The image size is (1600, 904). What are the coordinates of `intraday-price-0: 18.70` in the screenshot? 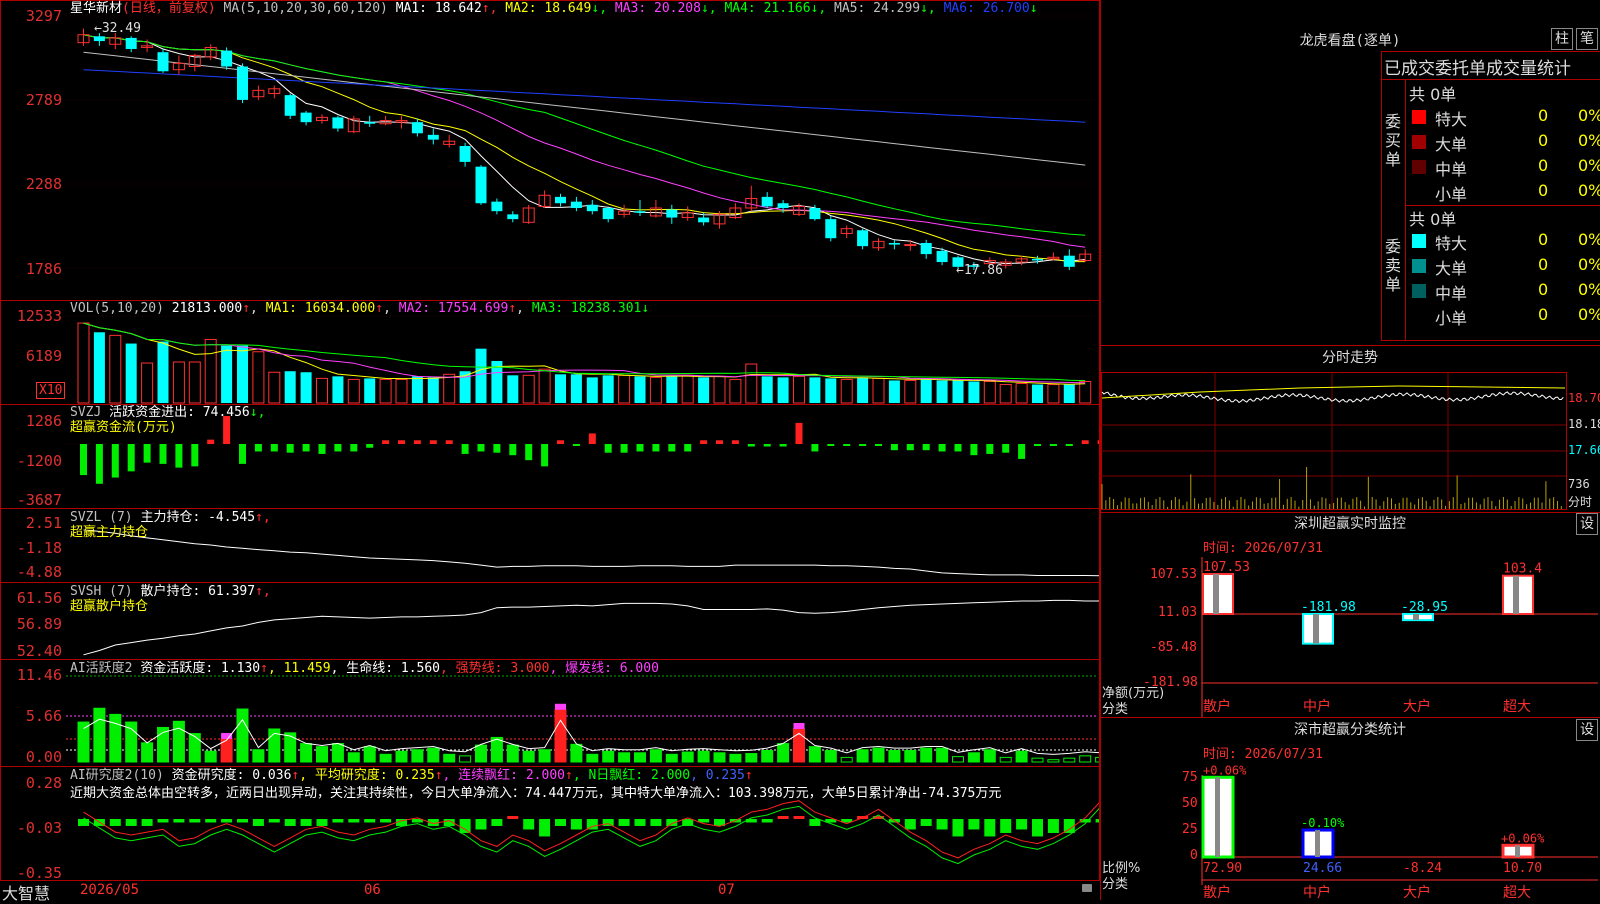 It's located at (1584, 398).